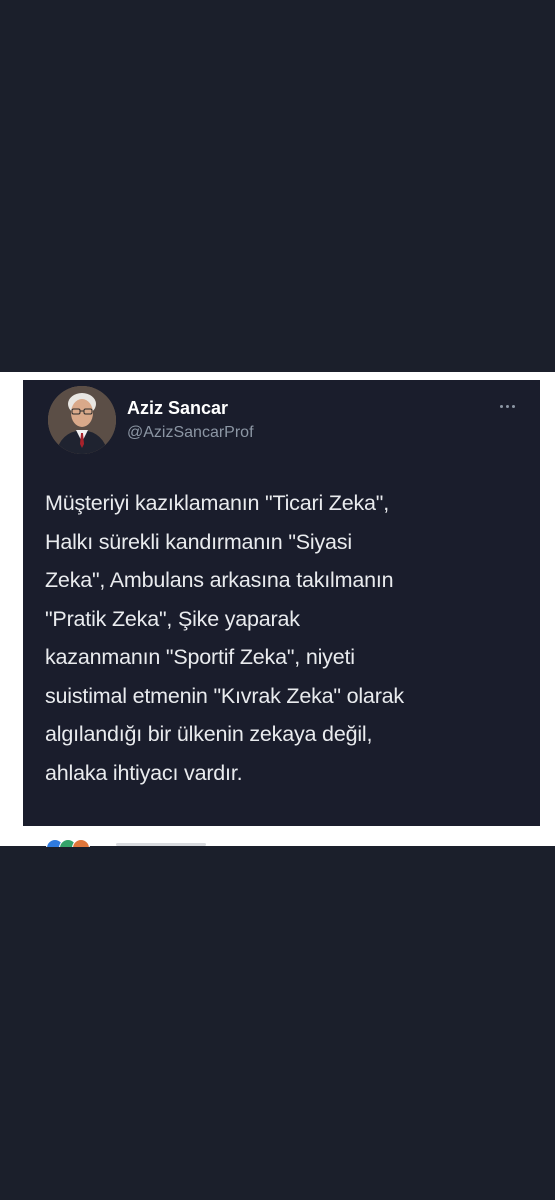 The image size is (555, 1200). What do you see at coordinates (190, 433) in the screenshot?
I see `author-handle: @AzizSancarProf` at bounding box center [190, 433].